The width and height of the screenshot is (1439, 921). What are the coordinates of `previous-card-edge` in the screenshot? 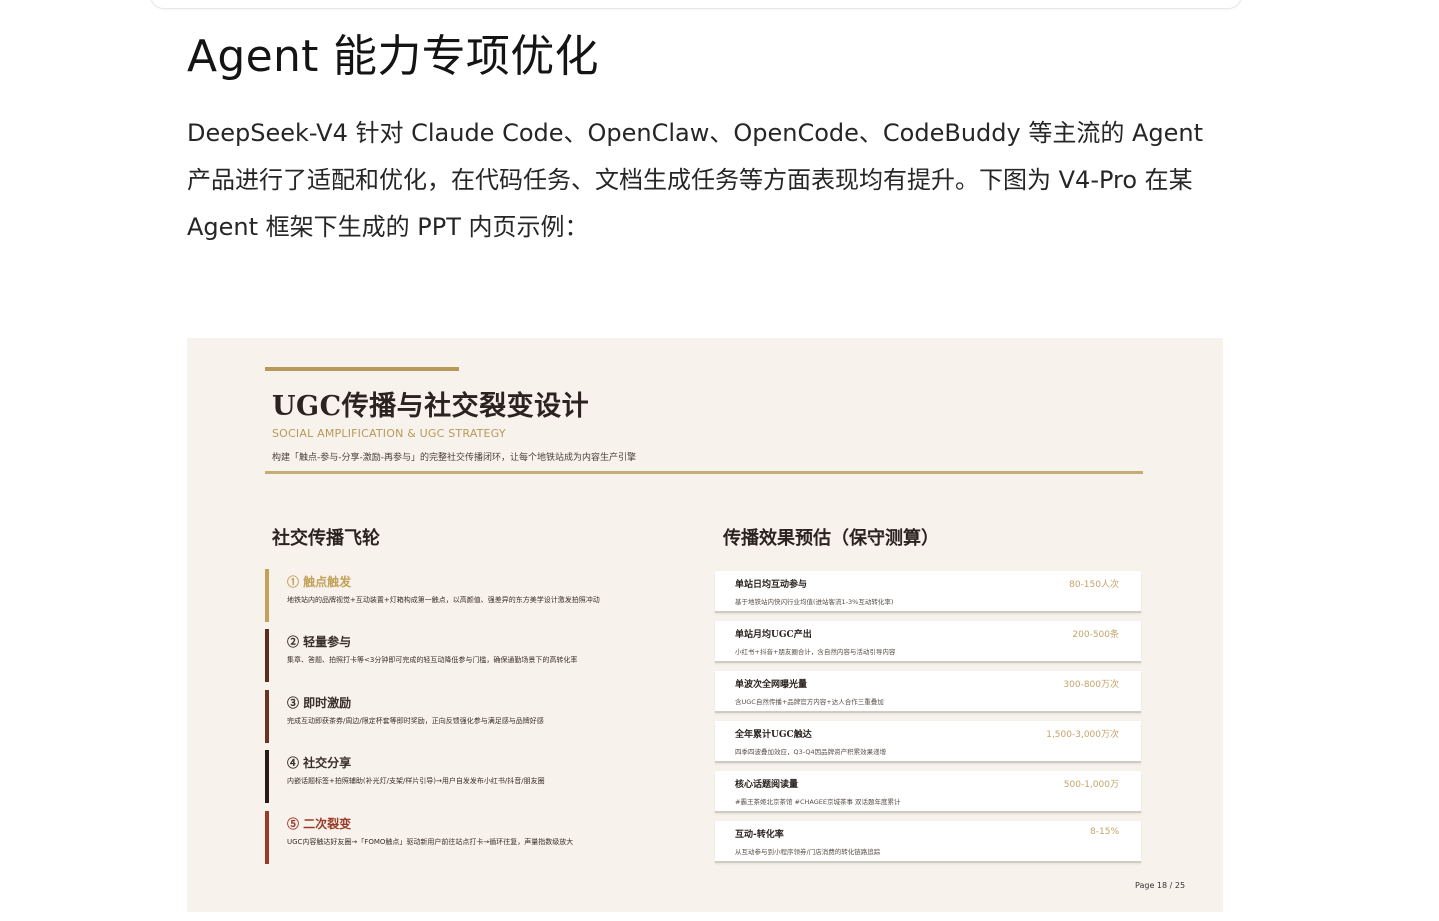 It's located at (696, 4).